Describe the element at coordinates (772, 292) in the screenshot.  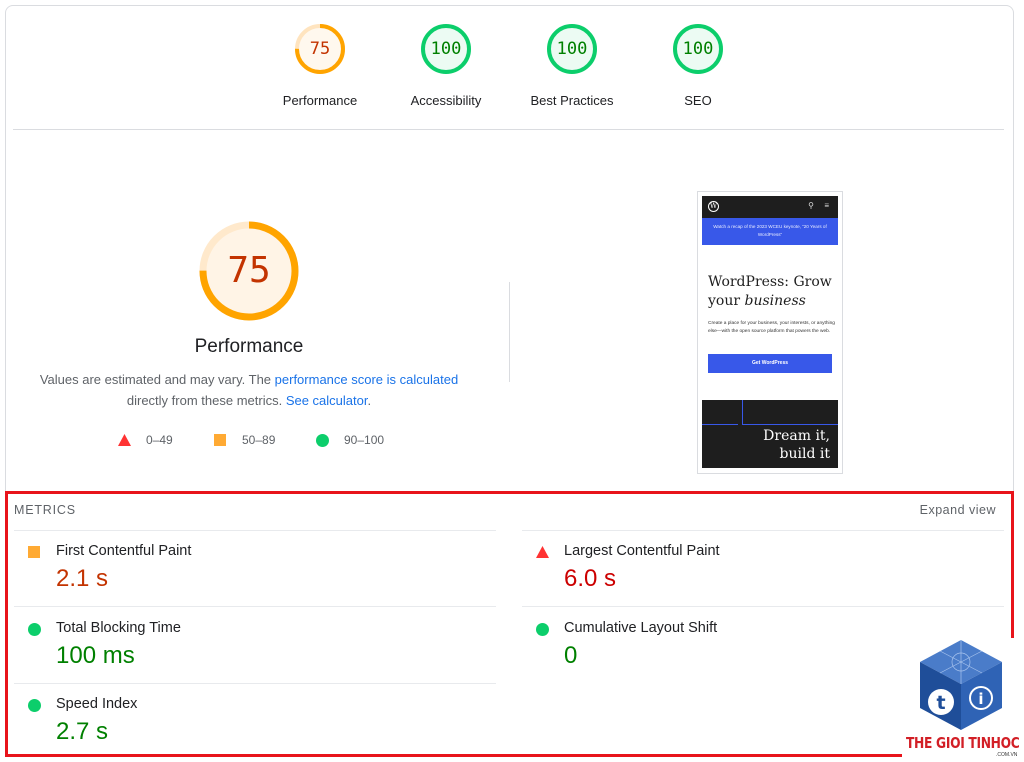
I see `site-hero-heading: WordPress: Grow your business` at that location.